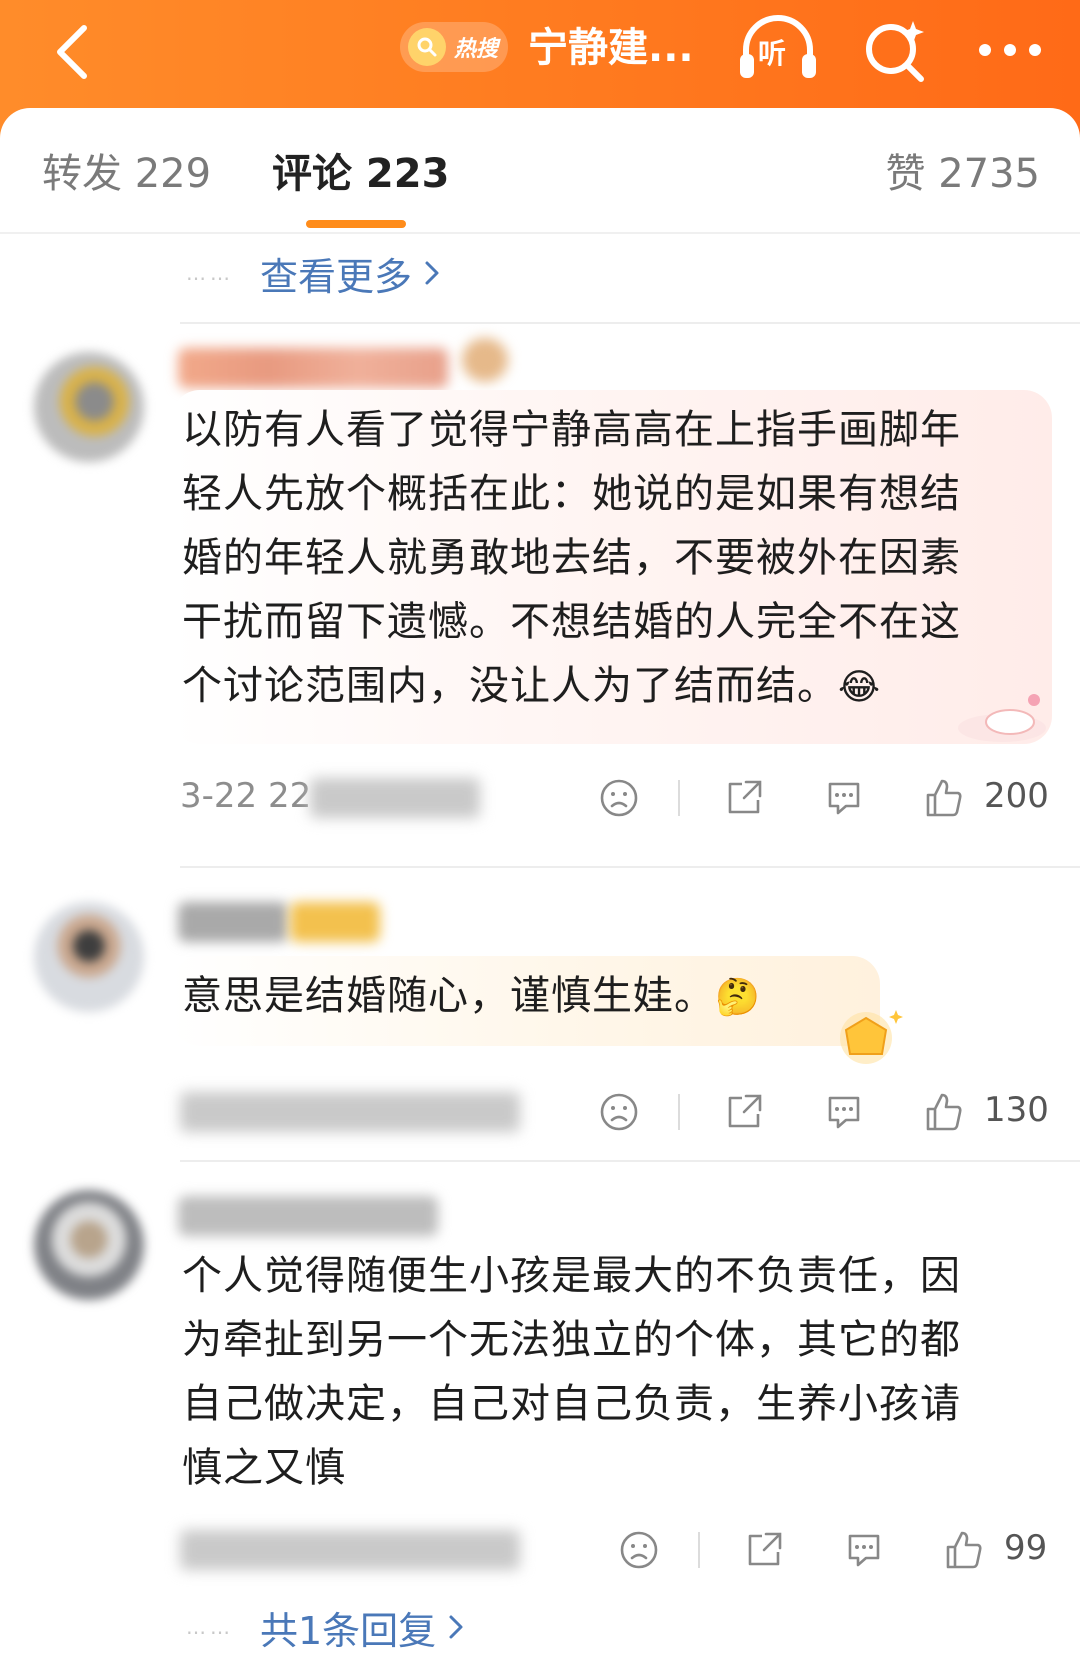  Describe the element at coordinates (448, 996) in the screenshot. I see `comment-line: 意思是结婚随心，谨慎生娃。` at that location.